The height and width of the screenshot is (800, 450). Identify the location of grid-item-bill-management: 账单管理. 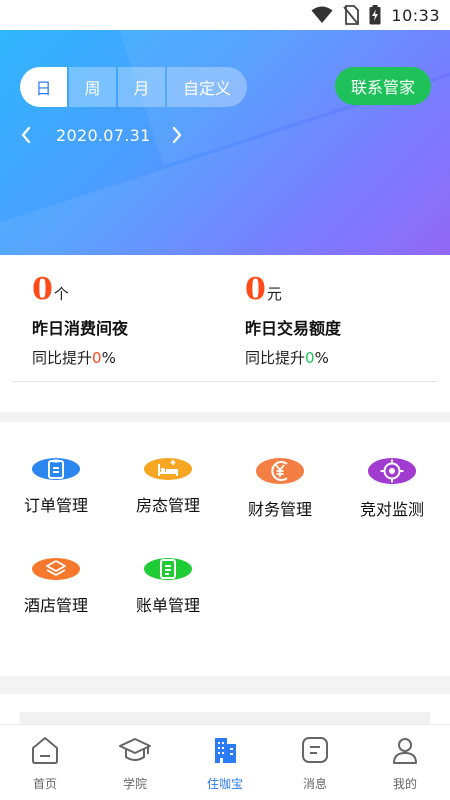
(168, 568).